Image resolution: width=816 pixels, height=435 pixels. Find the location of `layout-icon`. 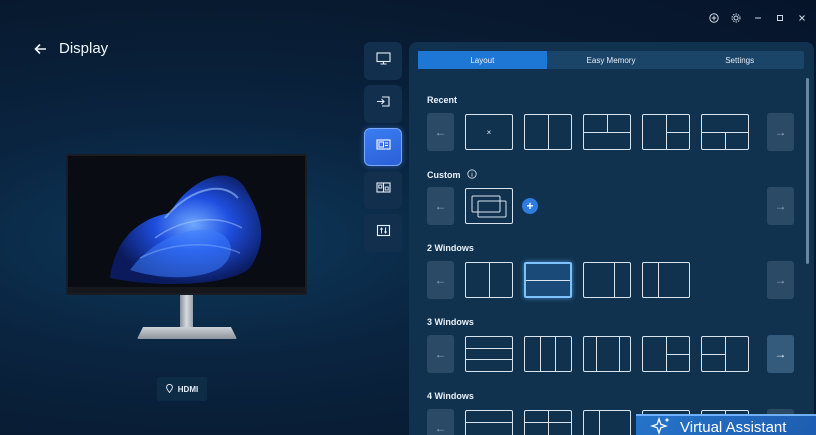

layout-icon is located at coordinates (383, 147).